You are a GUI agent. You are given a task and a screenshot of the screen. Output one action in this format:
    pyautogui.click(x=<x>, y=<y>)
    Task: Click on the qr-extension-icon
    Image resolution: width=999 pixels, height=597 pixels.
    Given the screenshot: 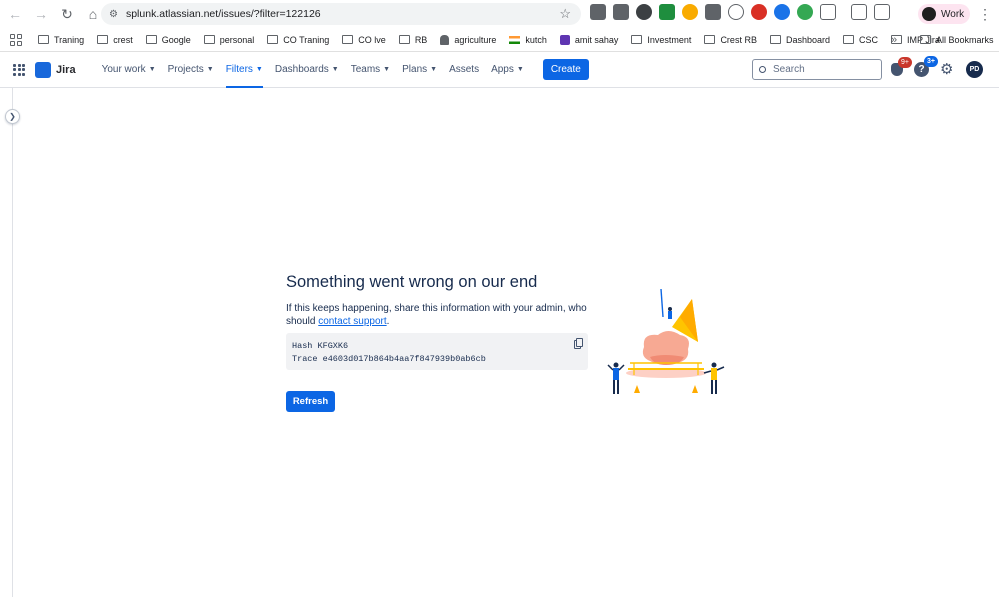 What is the action you would take?
    pyautogui.click(x=621, y=12)
    